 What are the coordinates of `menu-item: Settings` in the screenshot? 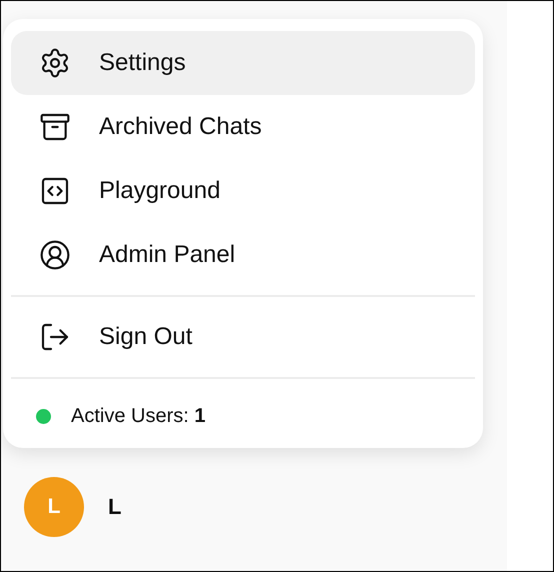 It's located at (243, 63).